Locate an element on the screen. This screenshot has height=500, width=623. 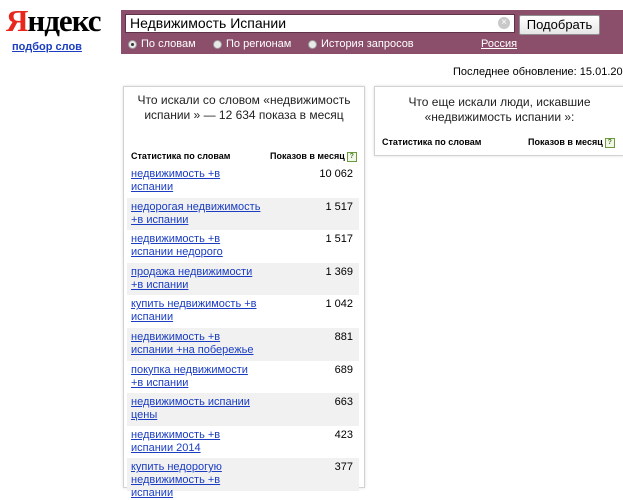
table-row: продажа недвижимости +в испании 1 369 is located at coordinates (243, 279).